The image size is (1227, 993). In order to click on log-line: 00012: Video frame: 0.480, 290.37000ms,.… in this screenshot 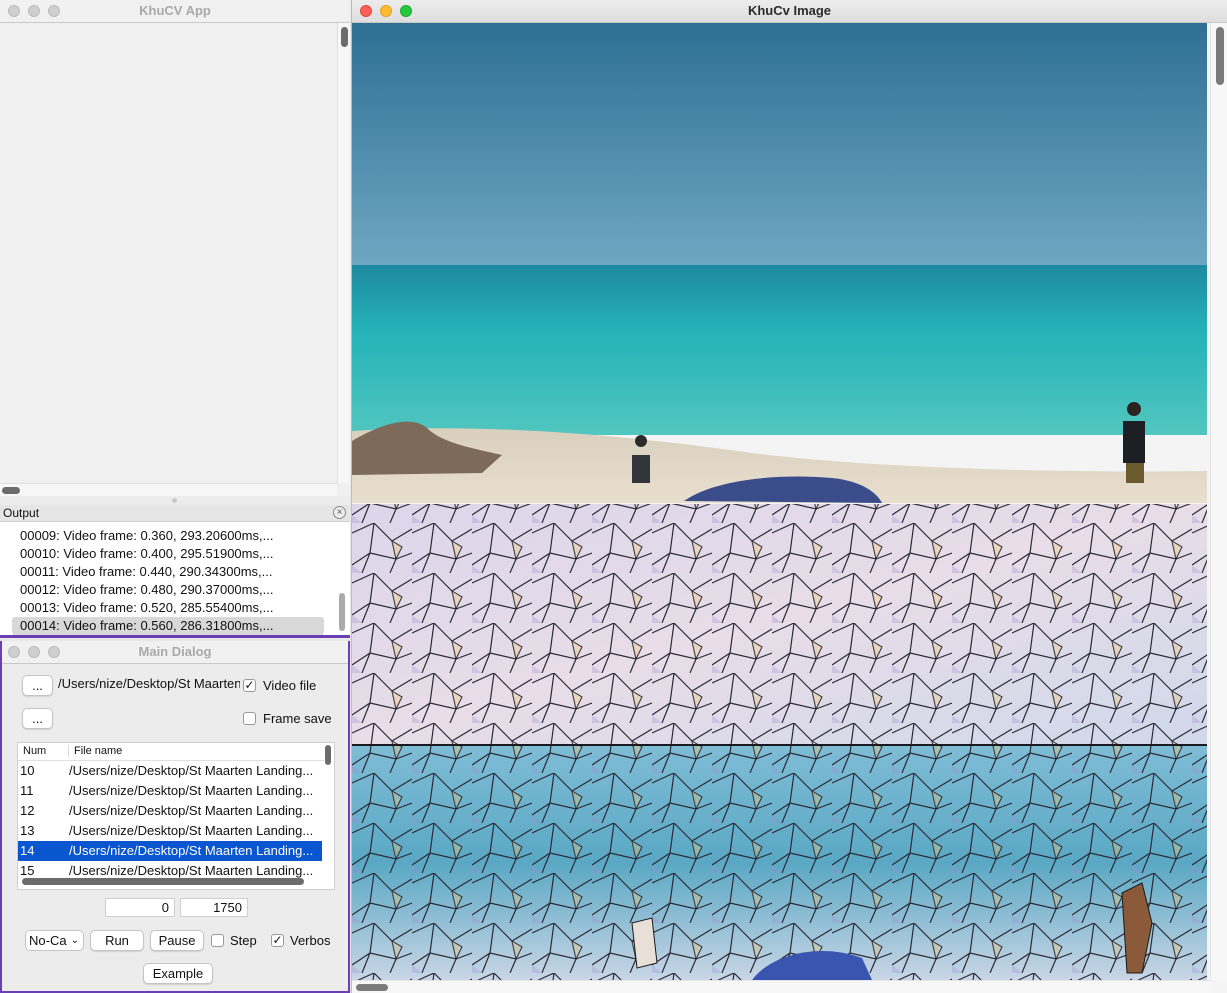, I will do `click(168, 590)`.